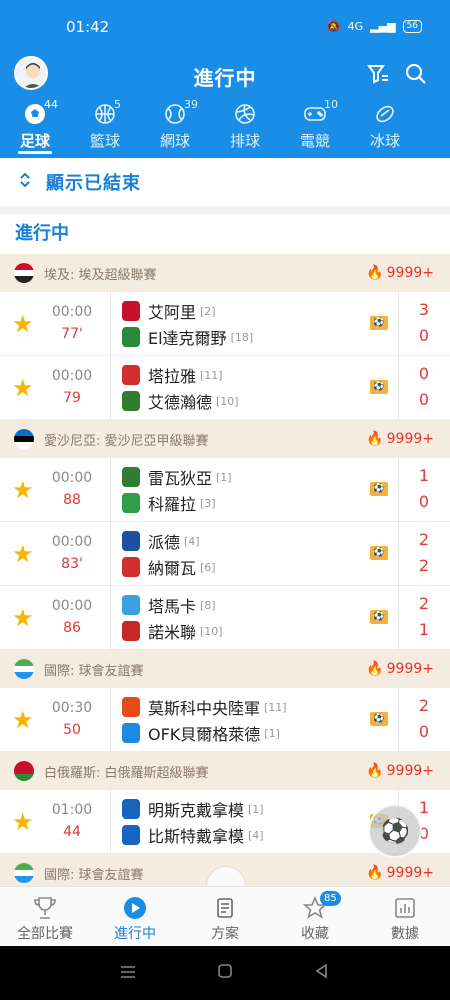  Describe the element at coordinates (322, 973) in the screenshot. I see `back-icon` at that location.